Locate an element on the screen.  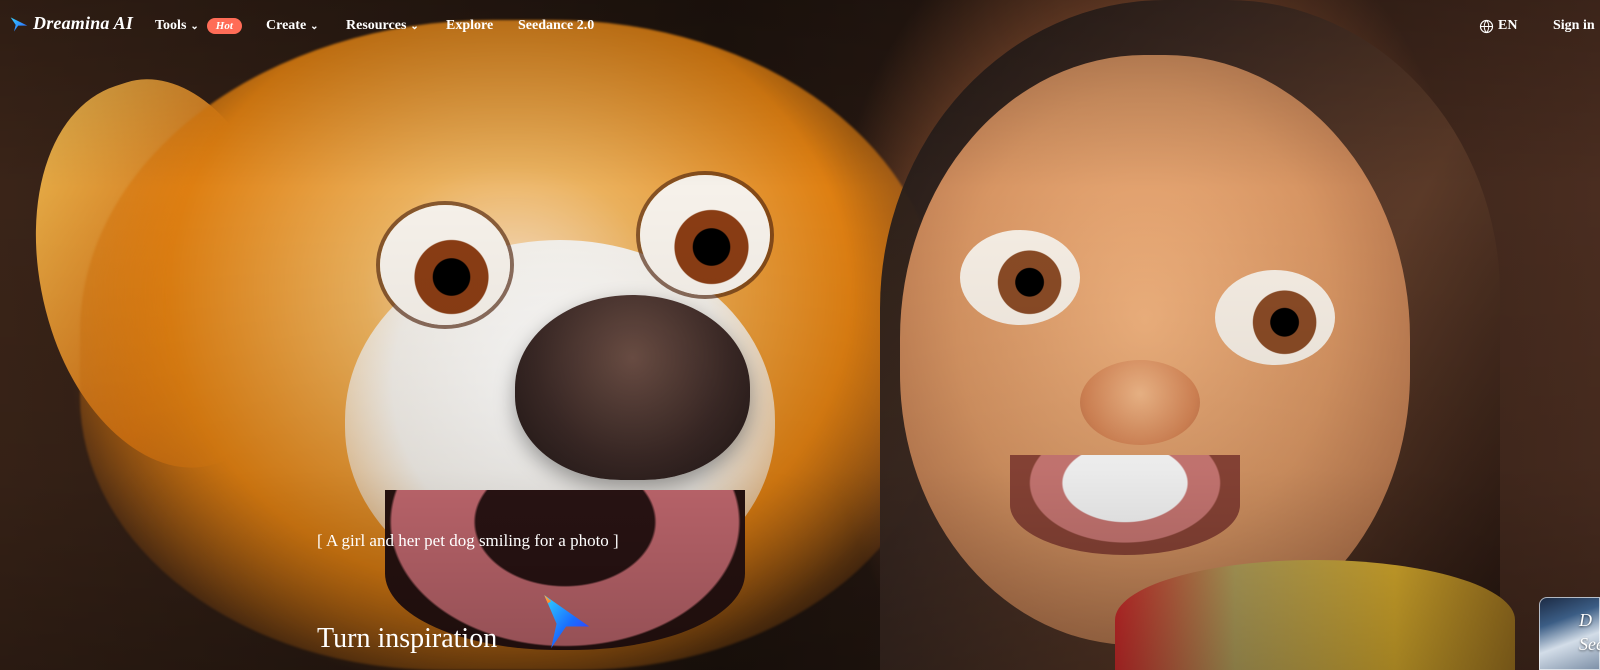
nav-resources: Resources ⌄ is located at coordinates (382, 26).